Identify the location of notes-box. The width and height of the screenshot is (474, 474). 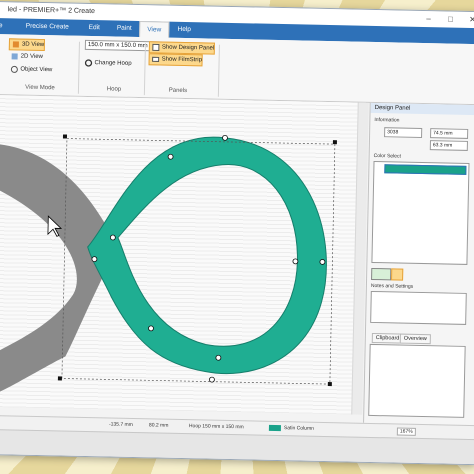
(418, 307).